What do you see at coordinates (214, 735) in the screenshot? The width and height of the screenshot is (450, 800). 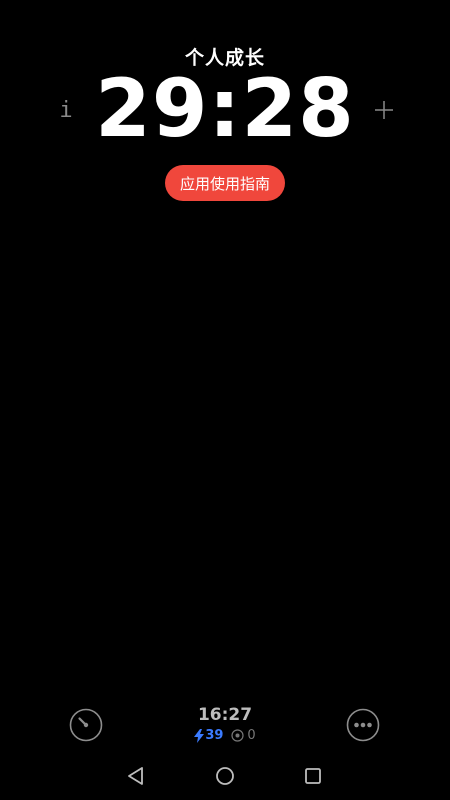 I see `energy-value: 39` at bounding box center [214, 735].